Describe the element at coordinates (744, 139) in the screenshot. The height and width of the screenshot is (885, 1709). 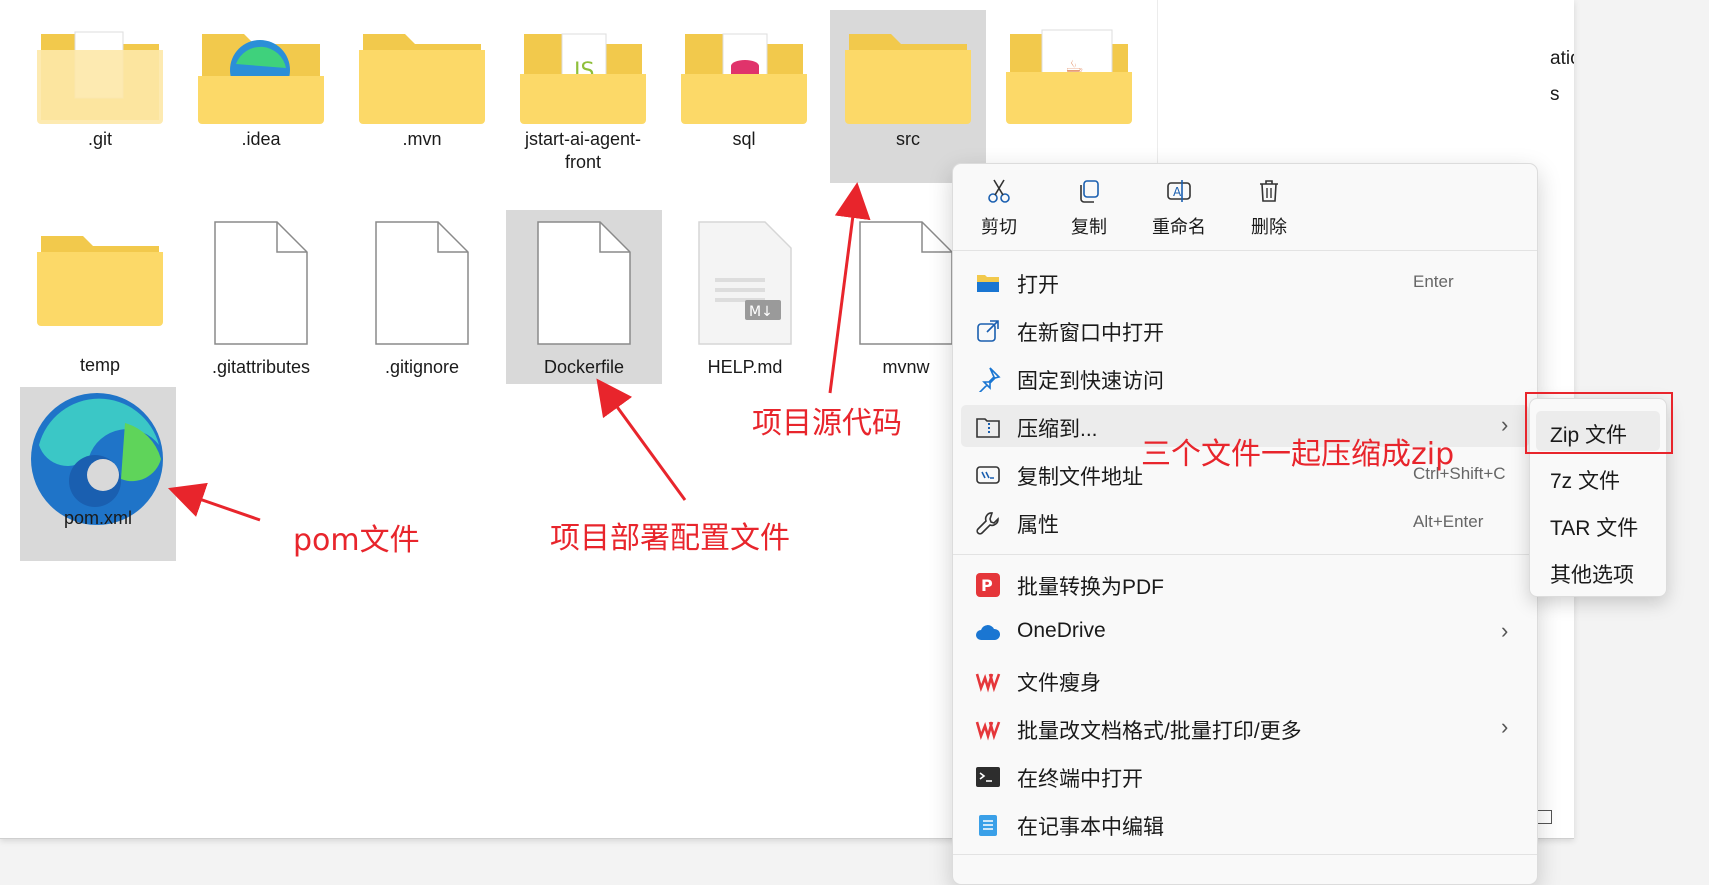
I see `file-name: sql` at that location.